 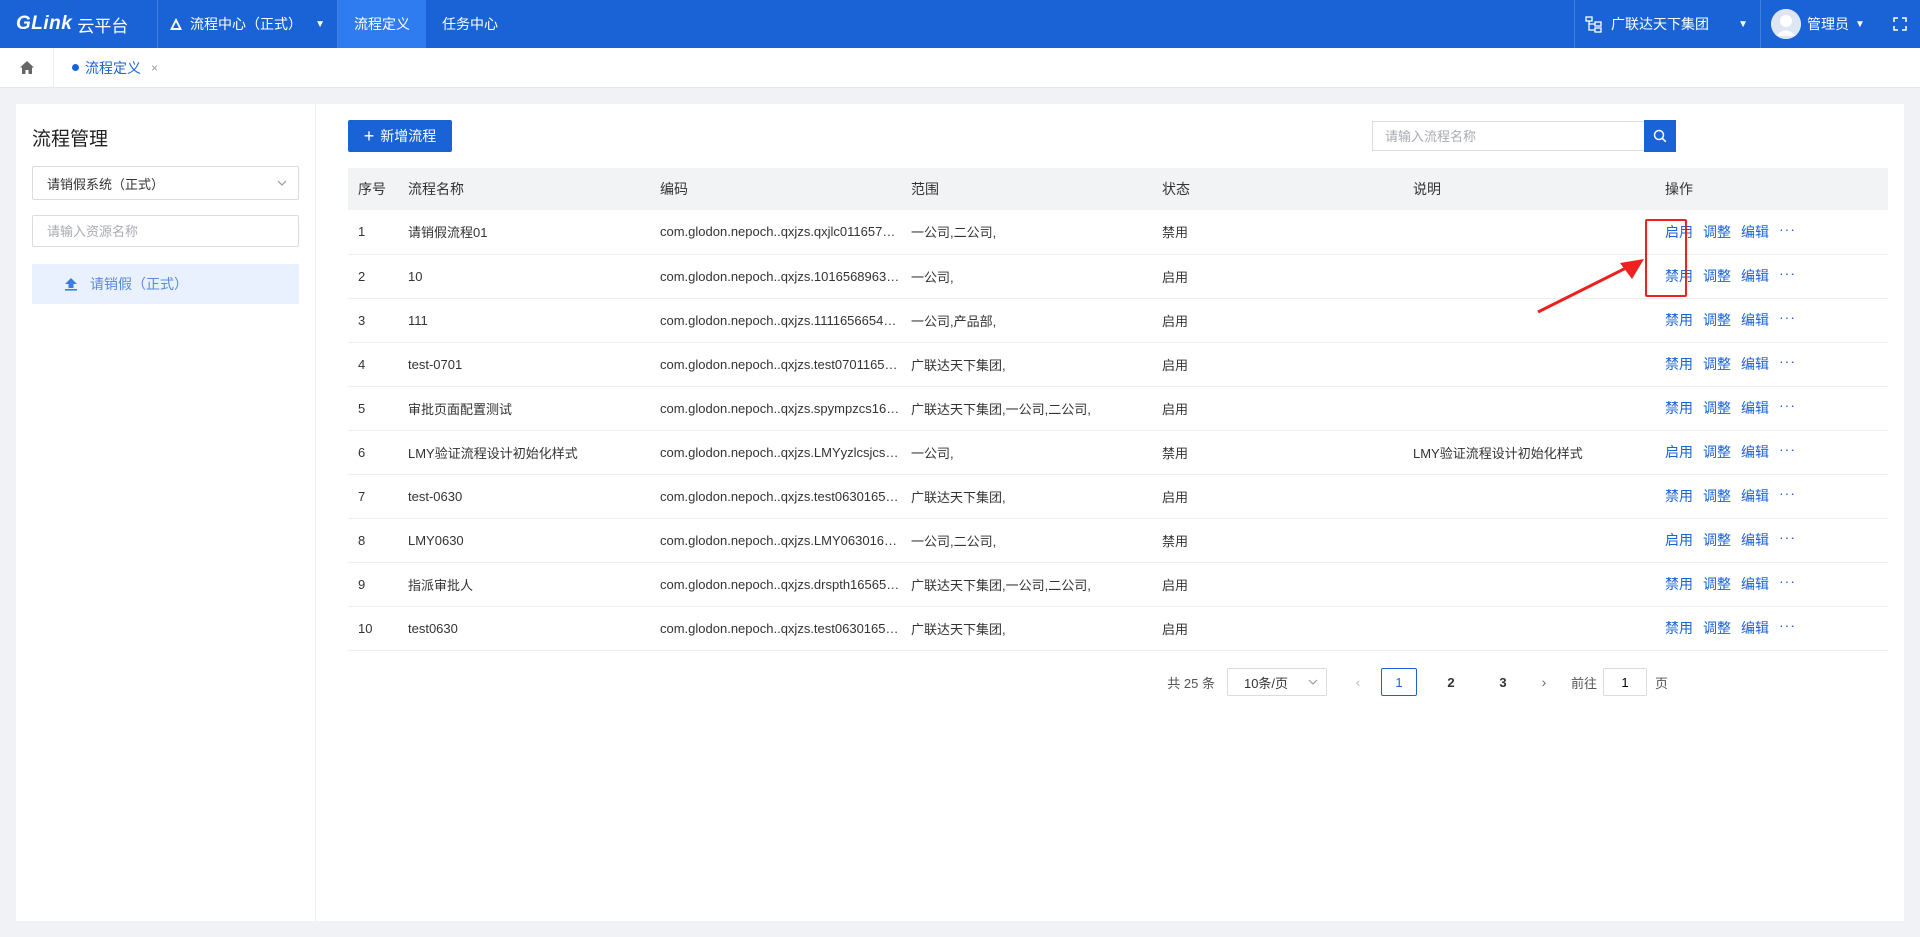 What do you see at coordinates (103, 26) in the screenshot?
I see `brand-sub-text: 云平台` at bounding box center [103, 26].